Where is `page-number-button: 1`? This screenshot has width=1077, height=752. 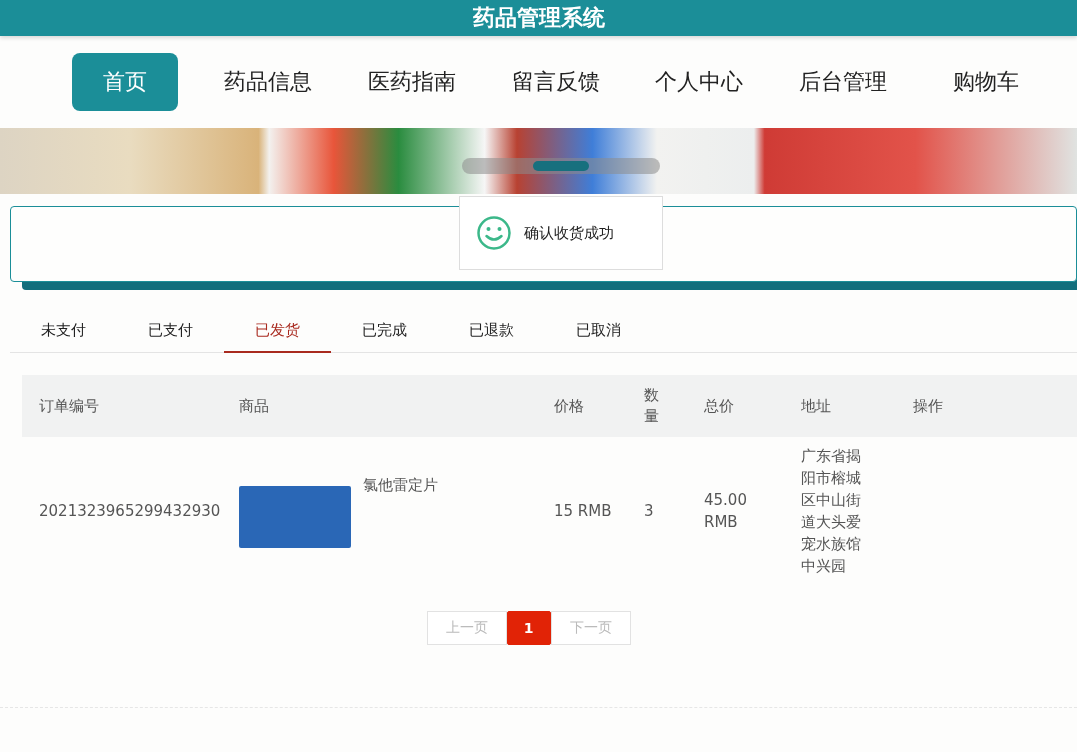
page-number-button: 1 is located at coordinates (528, 628).